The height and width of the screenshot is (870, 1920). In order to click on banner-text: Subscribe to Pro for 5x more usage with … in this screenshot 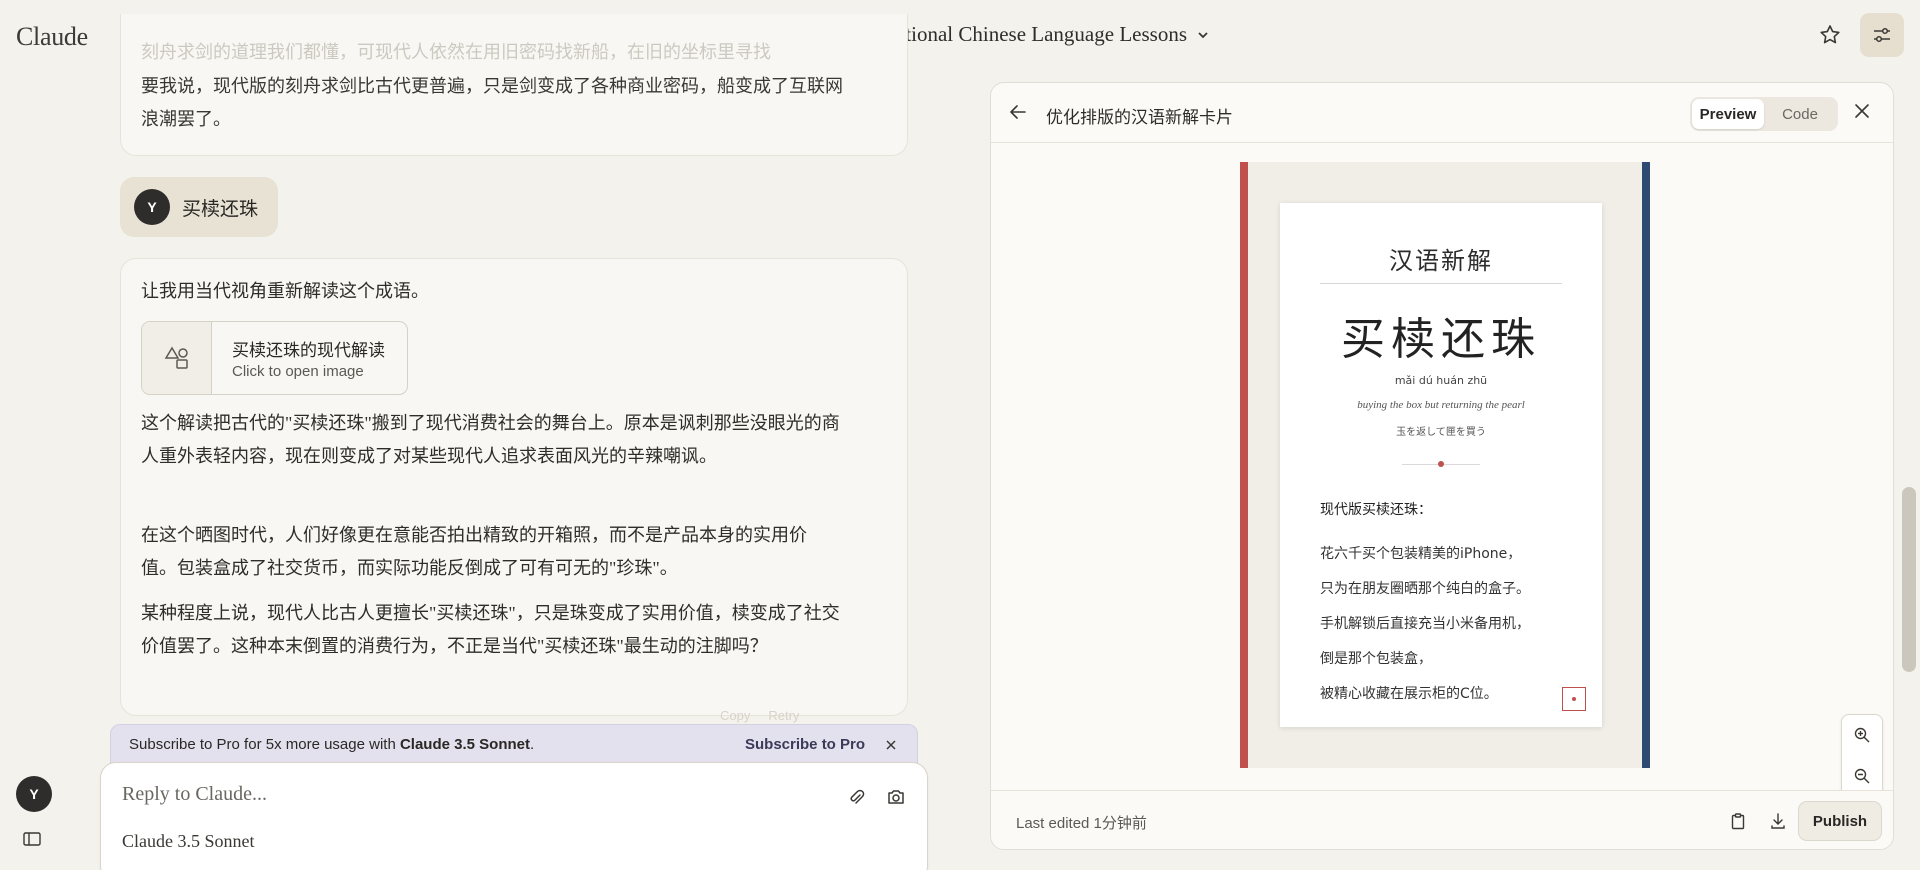, I will do `click(331, 744)`.